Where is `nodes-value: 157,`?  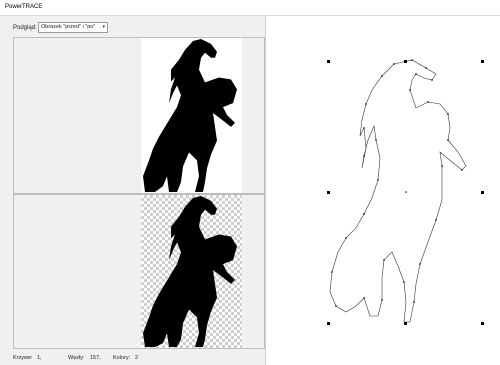 nodes-value: 157, is located at coordinates (95, 358).